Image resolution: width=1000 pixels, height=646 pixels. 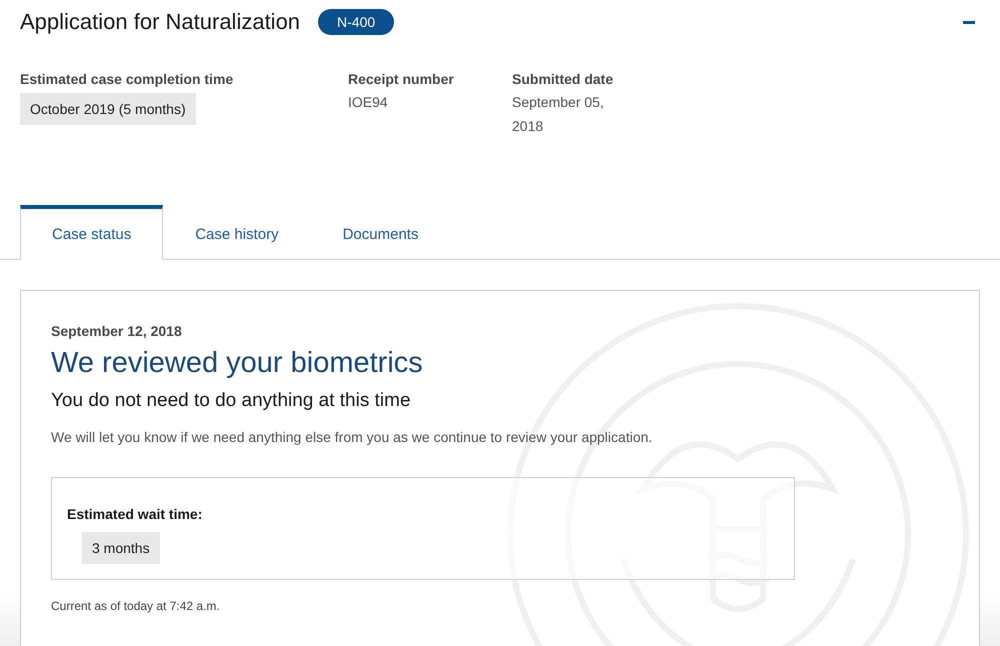 I want to click on updated-time: Current as of today at 7:42 a.m., so click(x=136, y=606).